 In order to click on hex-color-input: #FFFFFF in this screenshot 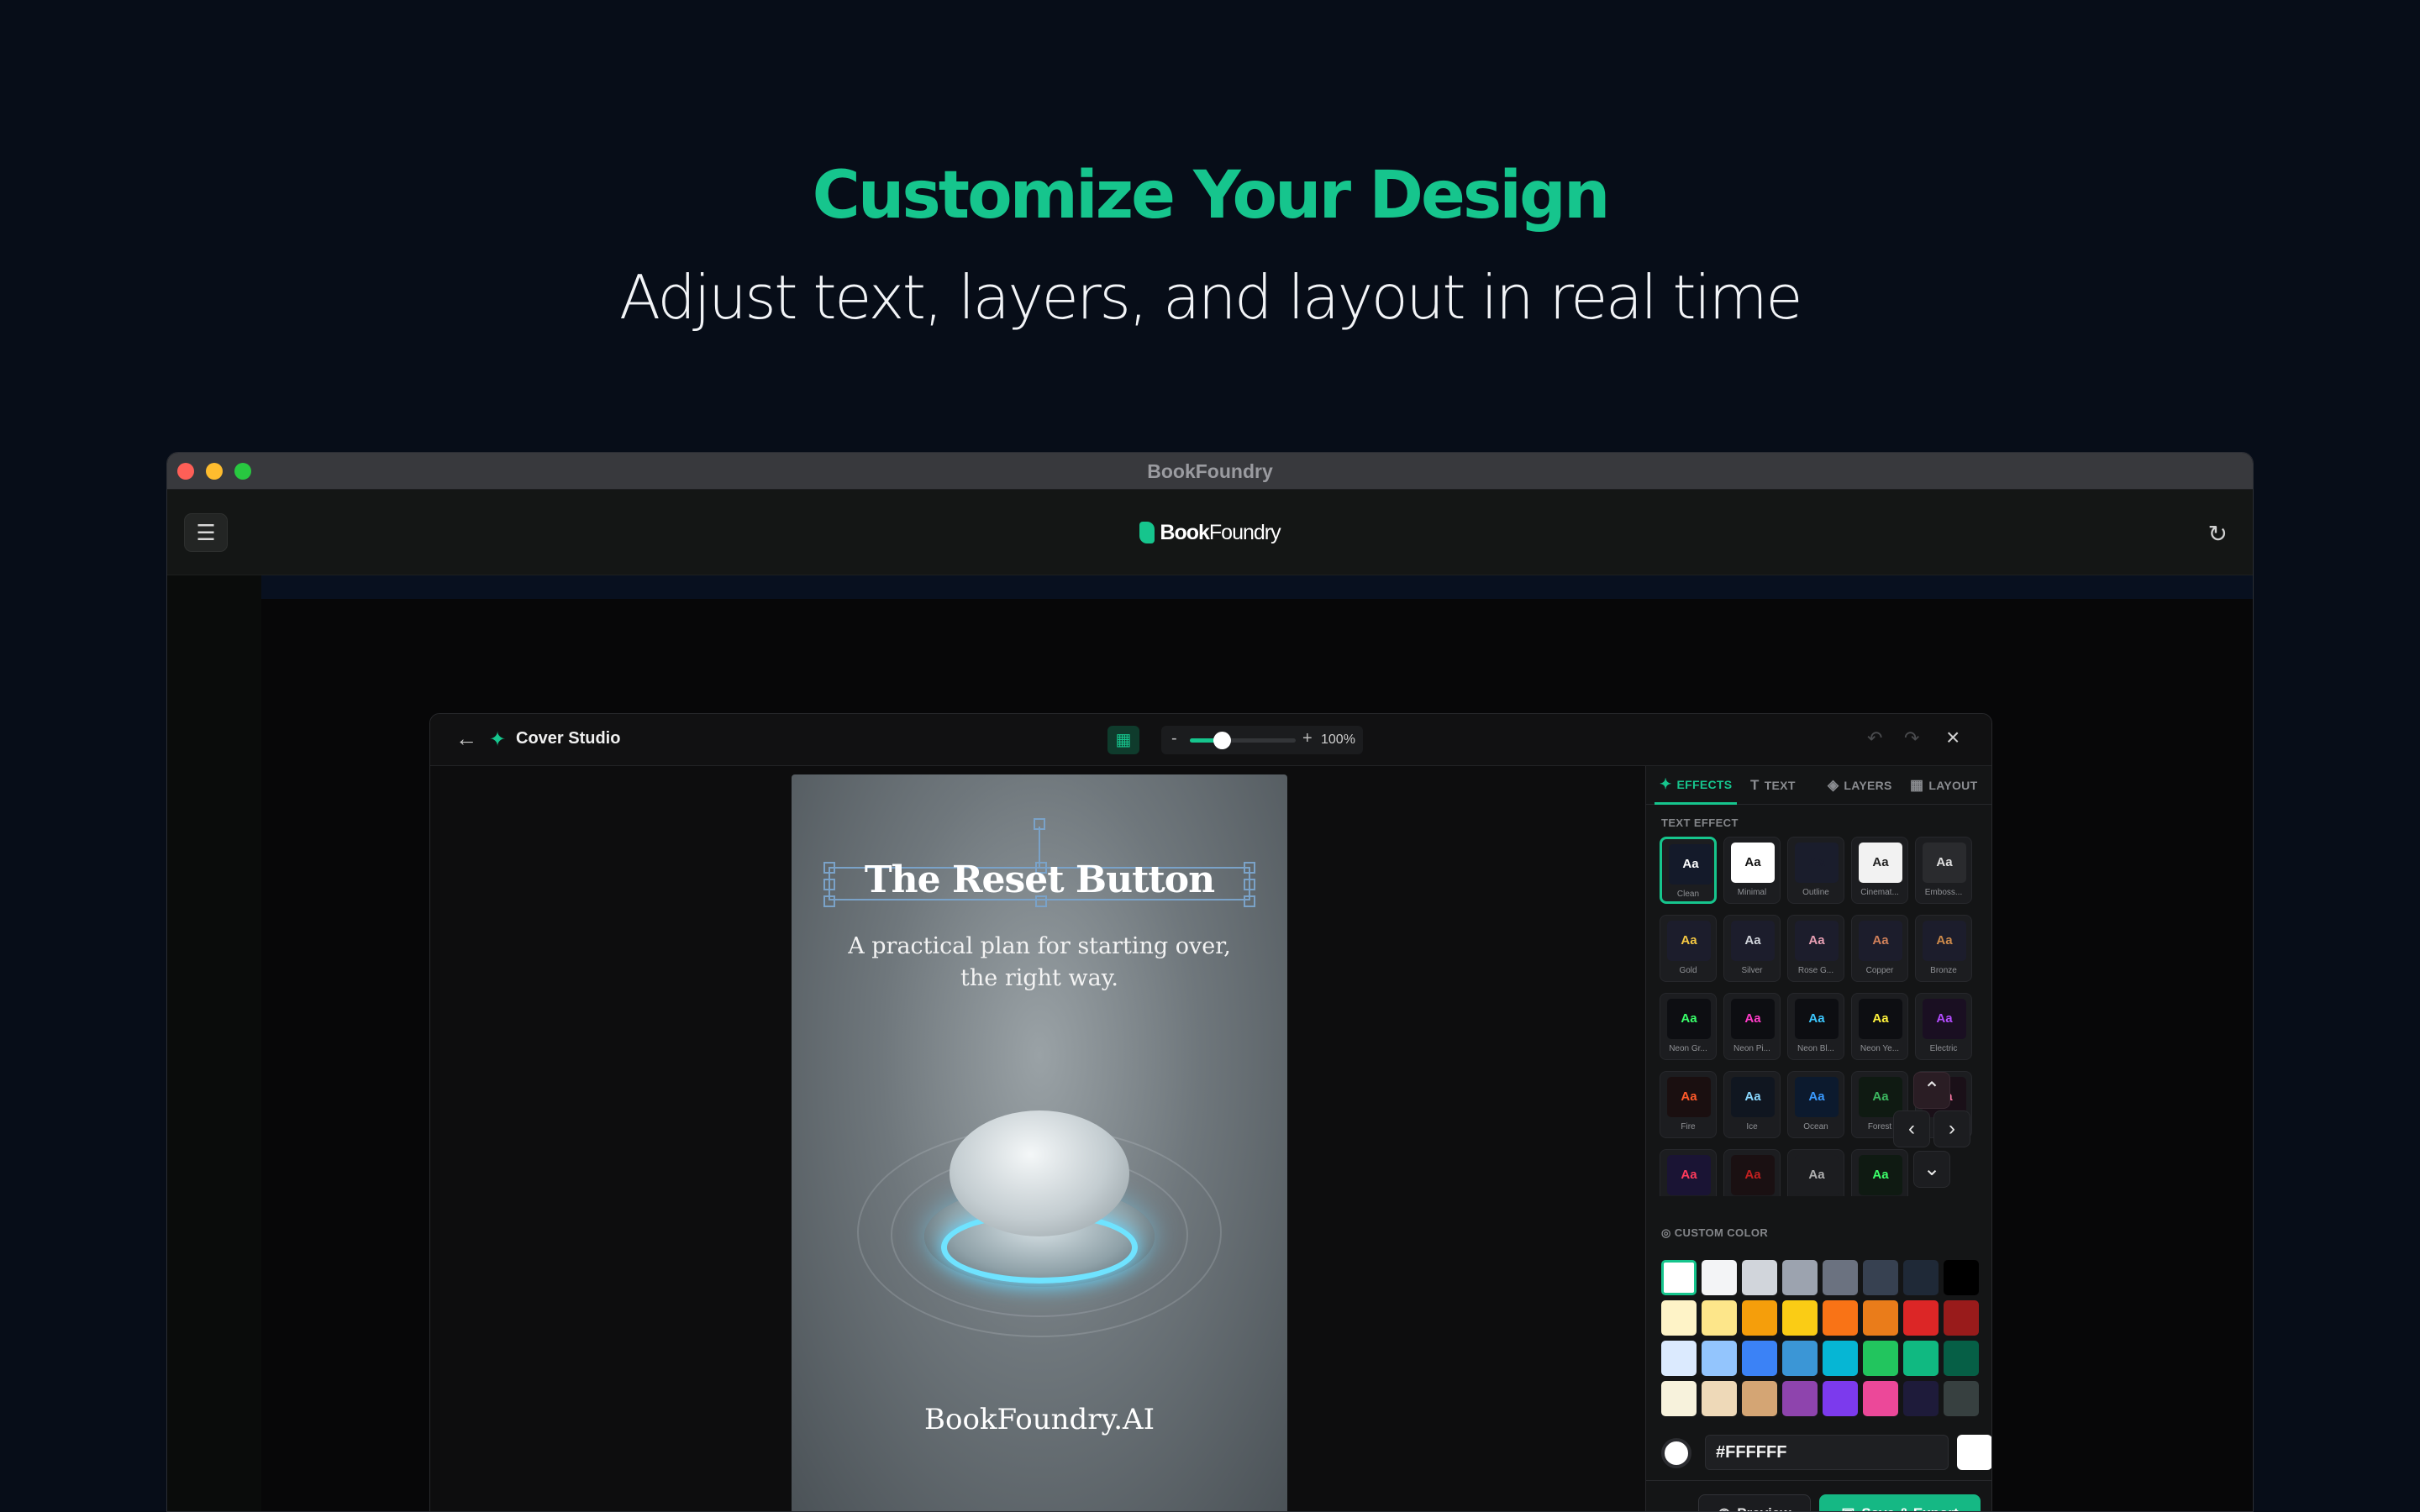, I will do `click(1827, 1452)`.